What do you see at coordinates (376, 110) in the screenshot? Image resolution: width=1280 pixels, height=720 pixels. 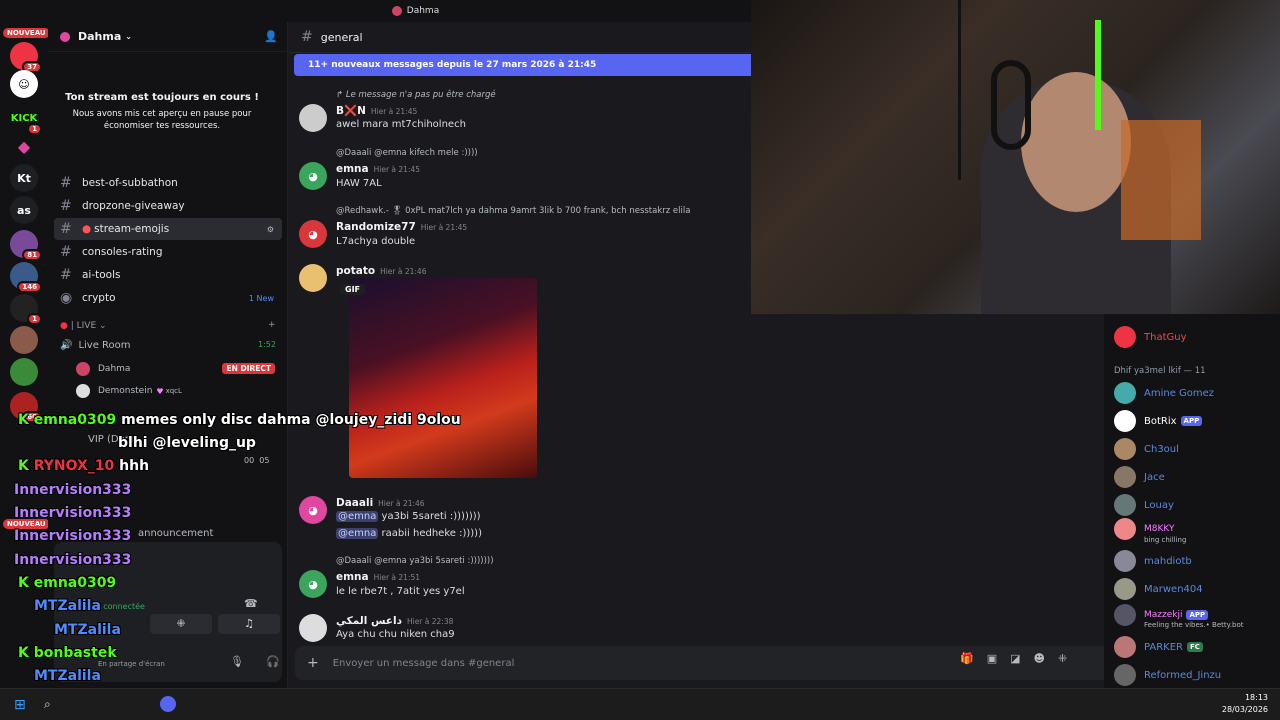 I see `username: B❌N Hier à 21:45` at bounding box center [376, 110].